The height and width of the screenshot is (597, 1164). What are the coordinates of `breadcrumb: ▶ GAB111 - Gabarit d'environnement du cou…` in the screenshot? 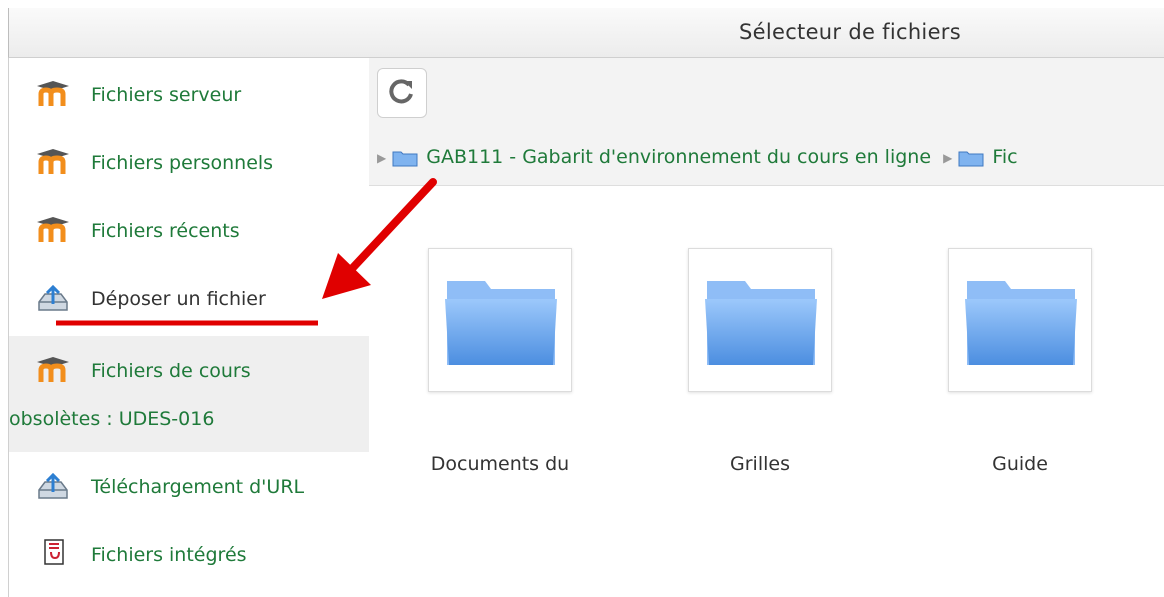 It's located at (697, 159).